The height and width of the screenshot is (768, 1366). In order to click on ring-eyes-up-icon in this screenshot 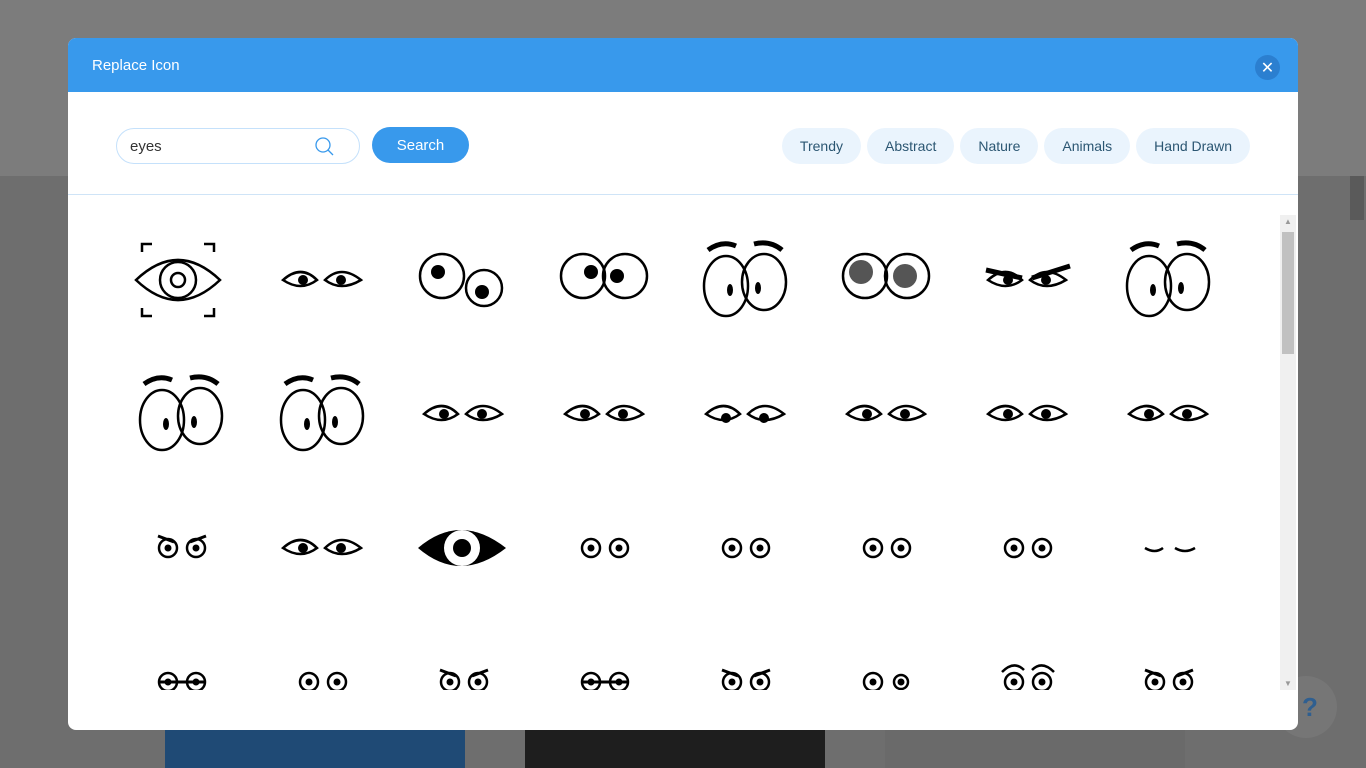, I will do `click(745, 548)`.